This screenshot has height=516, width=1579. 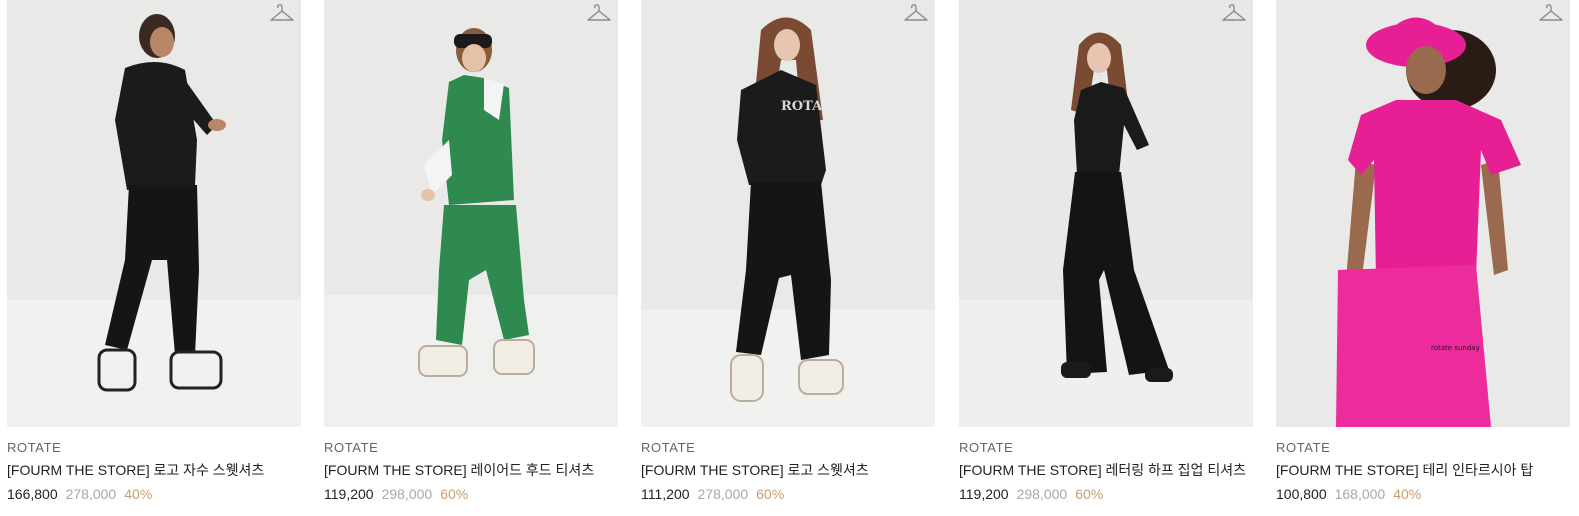 What do you see at coordinates (1423, 470) in the screenshot?
I see `product-name: [FOURM THE STORE] 테리 인타르시아 탑` at bounding box center [1423, 470].